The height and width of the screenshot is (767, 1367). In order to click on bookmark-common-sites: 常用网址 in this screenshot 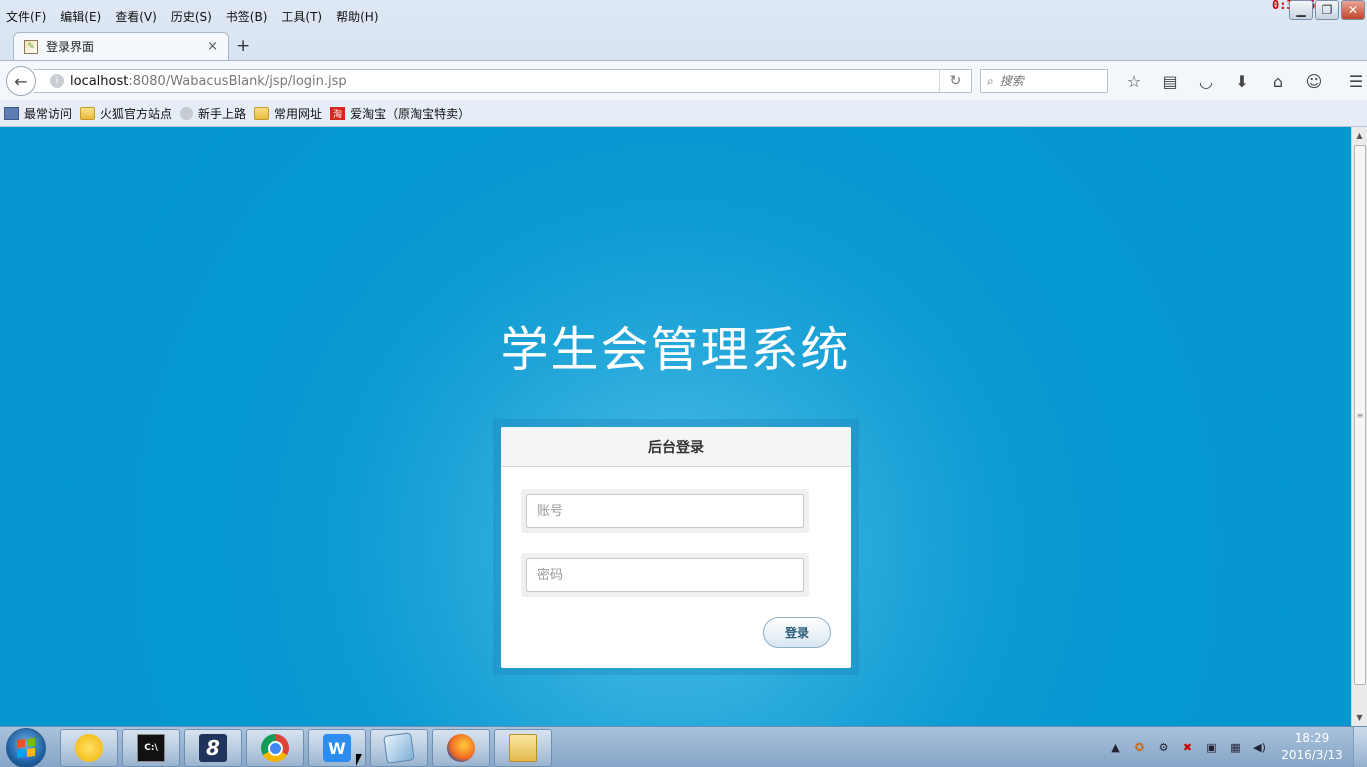, I will do `click(288, 113)`.